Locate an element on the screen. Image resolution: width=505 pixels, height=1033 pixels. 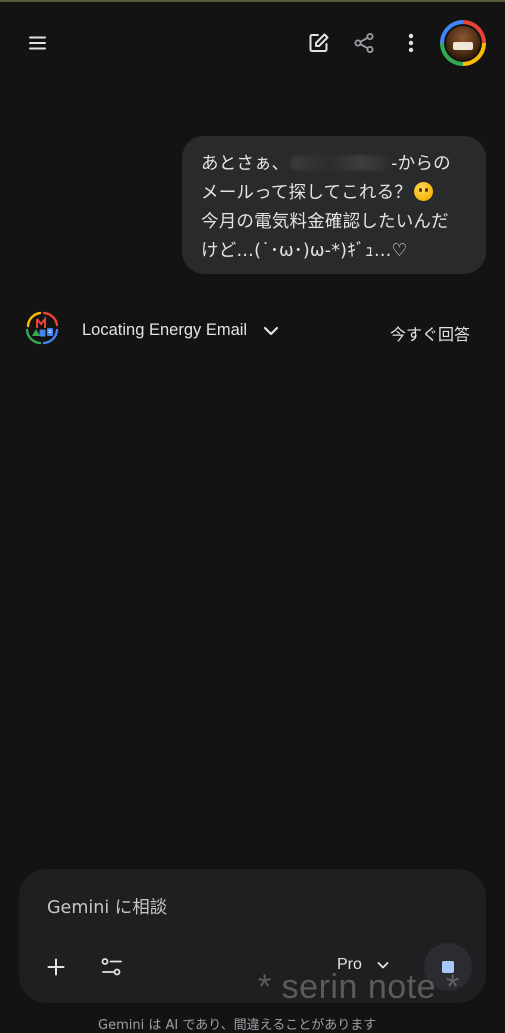
watermark: * serin note * is located at coordinates (359, 987).